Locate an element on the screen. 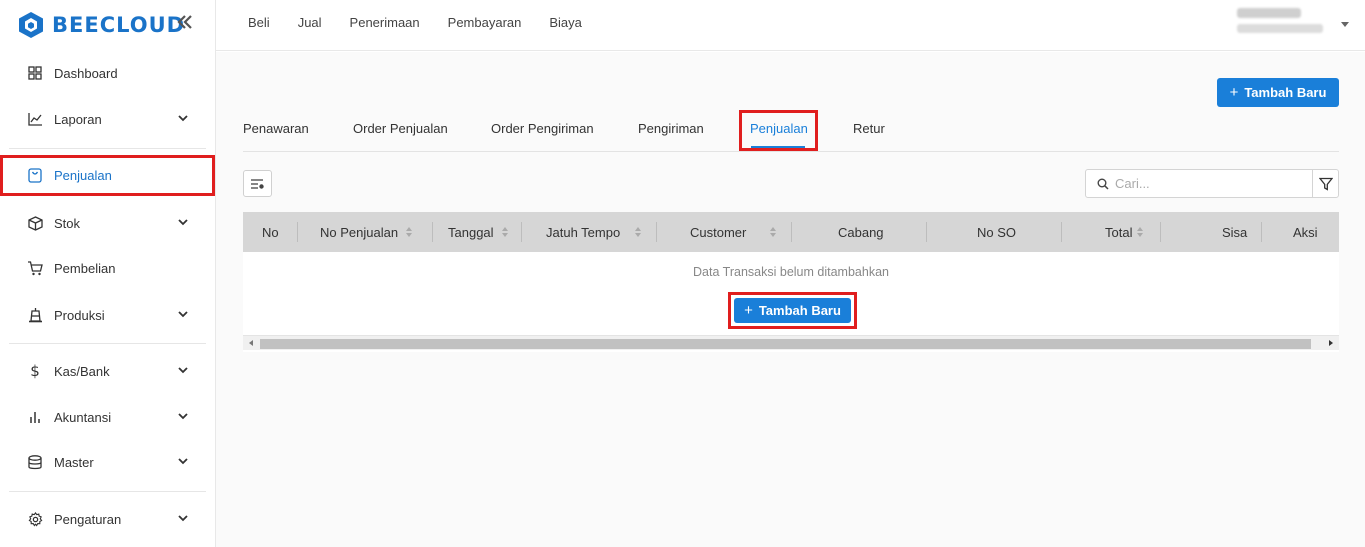 This screenshot has height=547, width=1365. column-header-total: Total is located at coordinates (1124, 232).